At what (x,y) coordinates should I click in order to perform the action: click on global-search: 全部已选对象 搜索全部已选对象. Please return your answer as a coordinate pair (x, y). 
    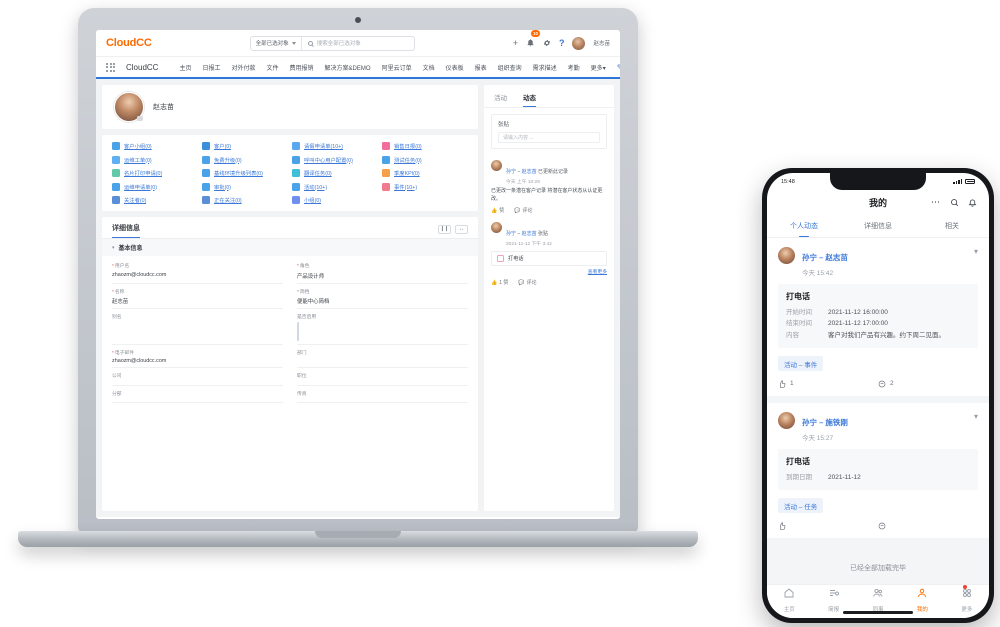
    Looking at the image, I should click on (332, 43).